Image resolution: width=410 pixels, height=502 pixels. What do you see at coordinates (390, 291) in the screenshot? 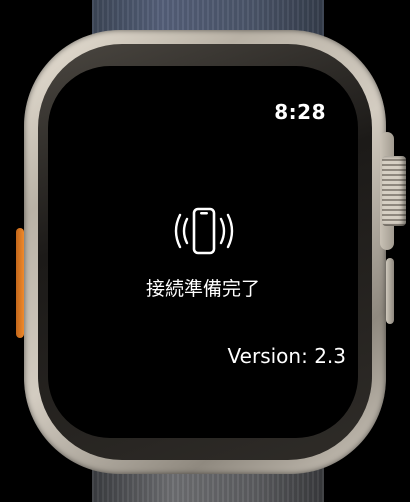
I see `side-button` at bounding box center [390, 291].